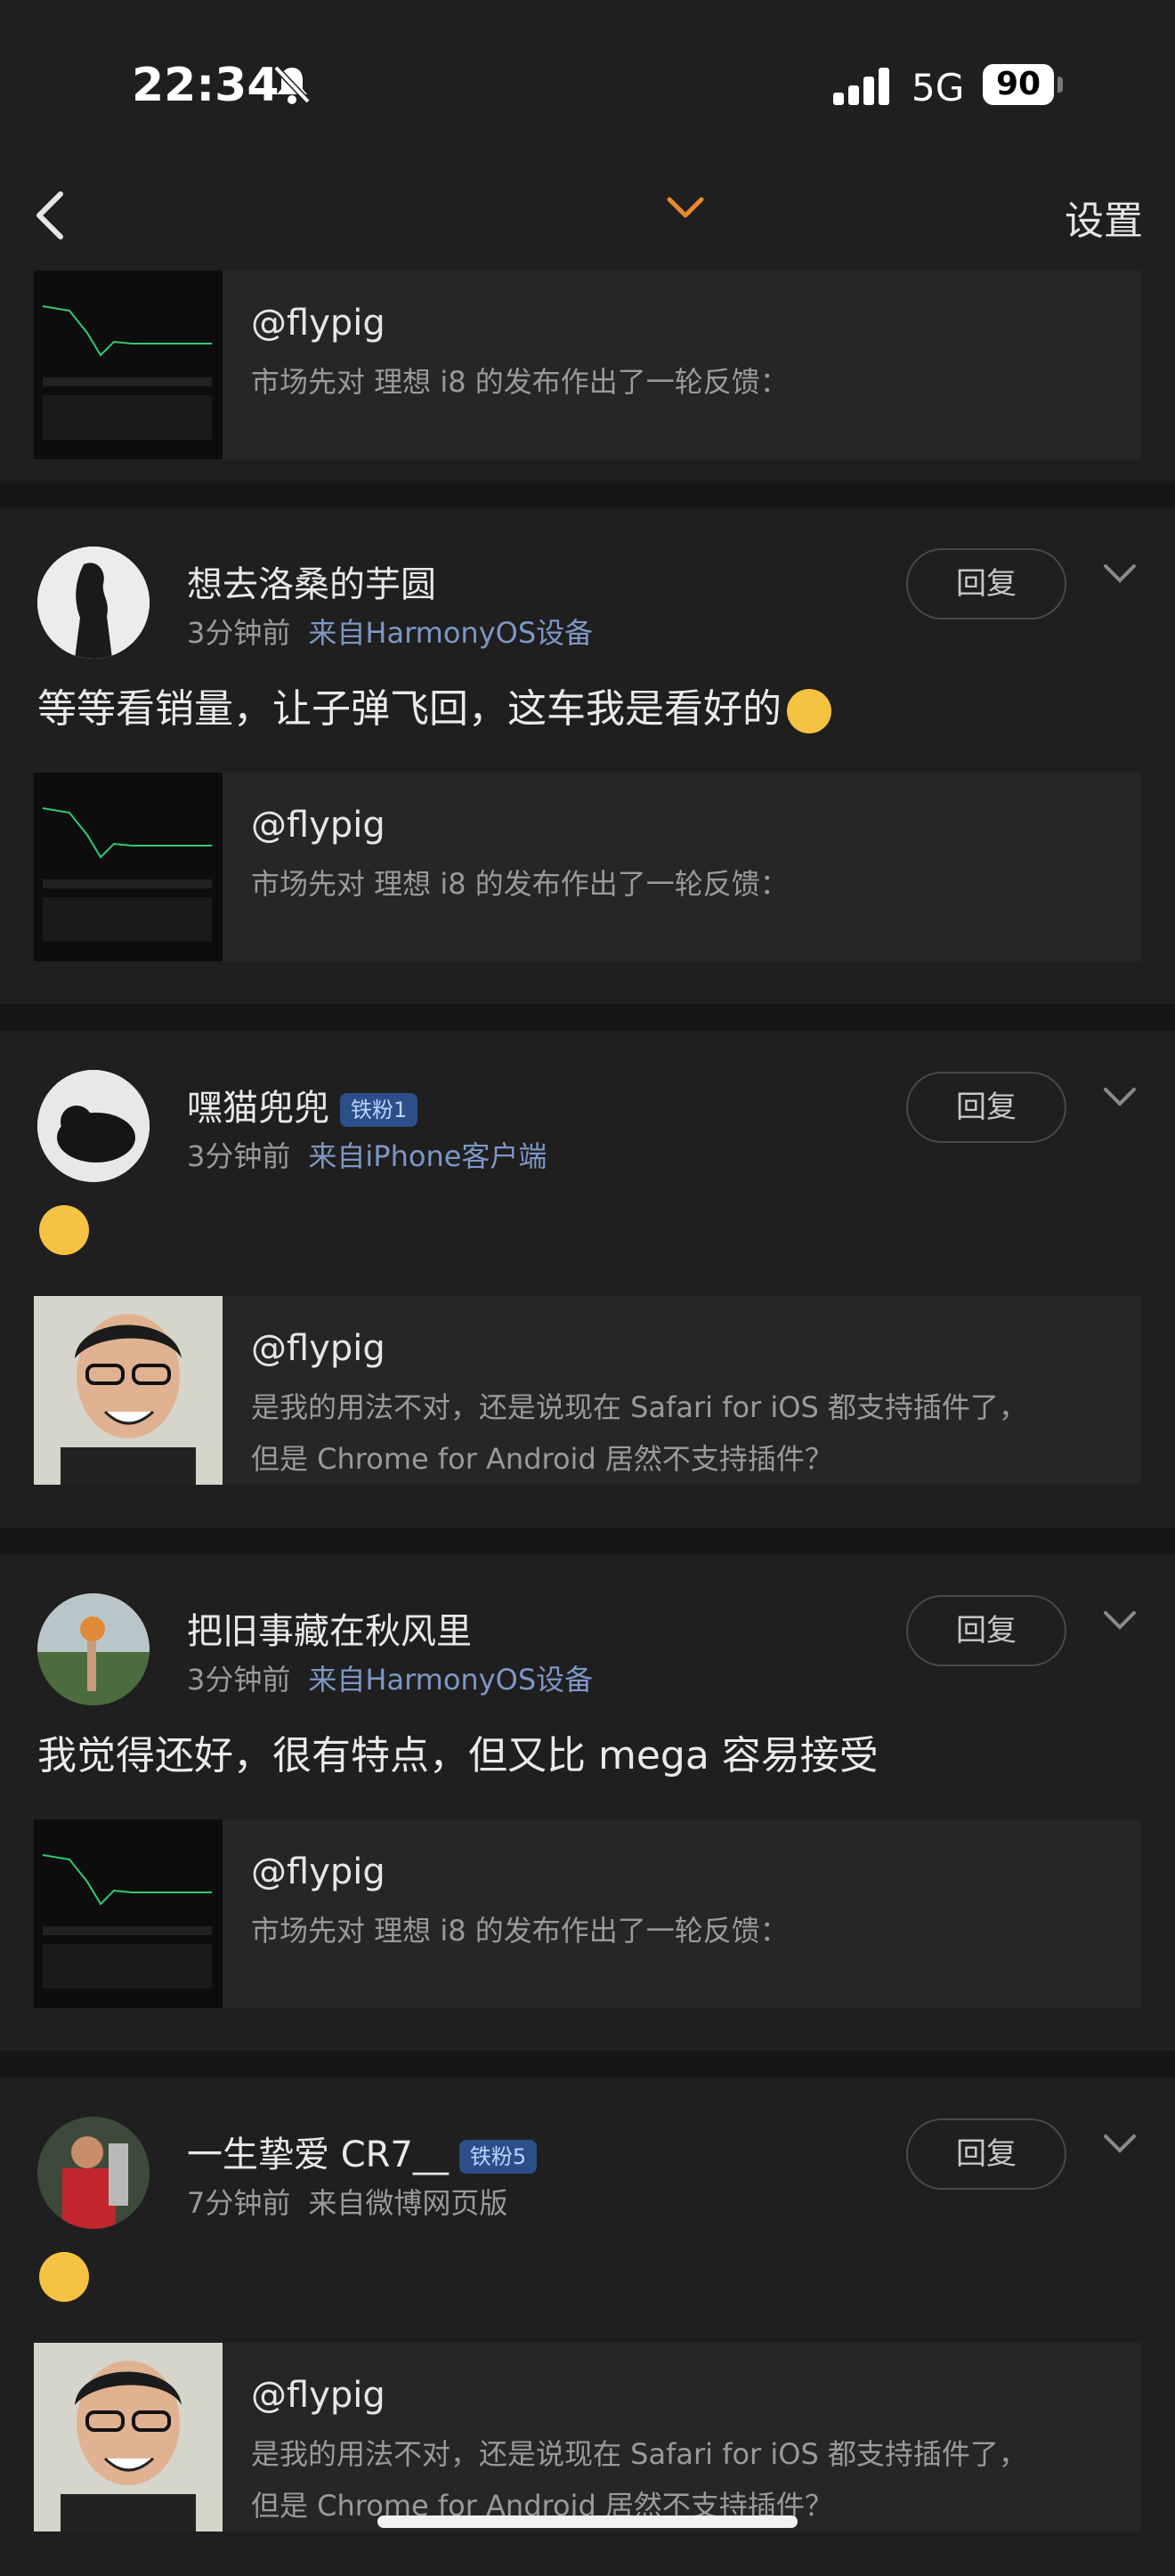 The width and height of the screenshot is (1175, 2576). I want to click on comment-meta: 7分钟前 来自微博网页版, so click(347, 2201).